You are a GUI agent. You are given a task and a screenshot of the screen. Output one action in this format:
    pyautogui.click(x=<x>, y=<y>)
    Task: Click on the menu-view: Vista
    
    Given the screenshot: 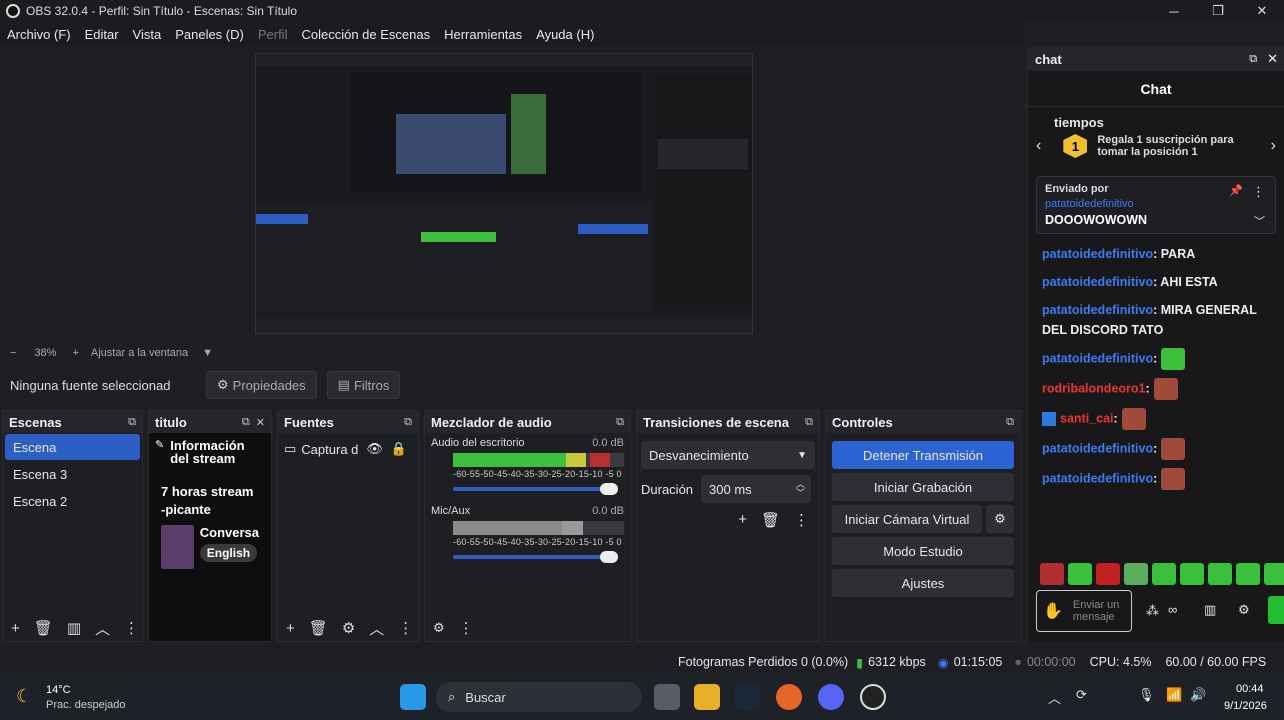 What is the action you would take?
    pyautogui.click(x=147, y=34)
    